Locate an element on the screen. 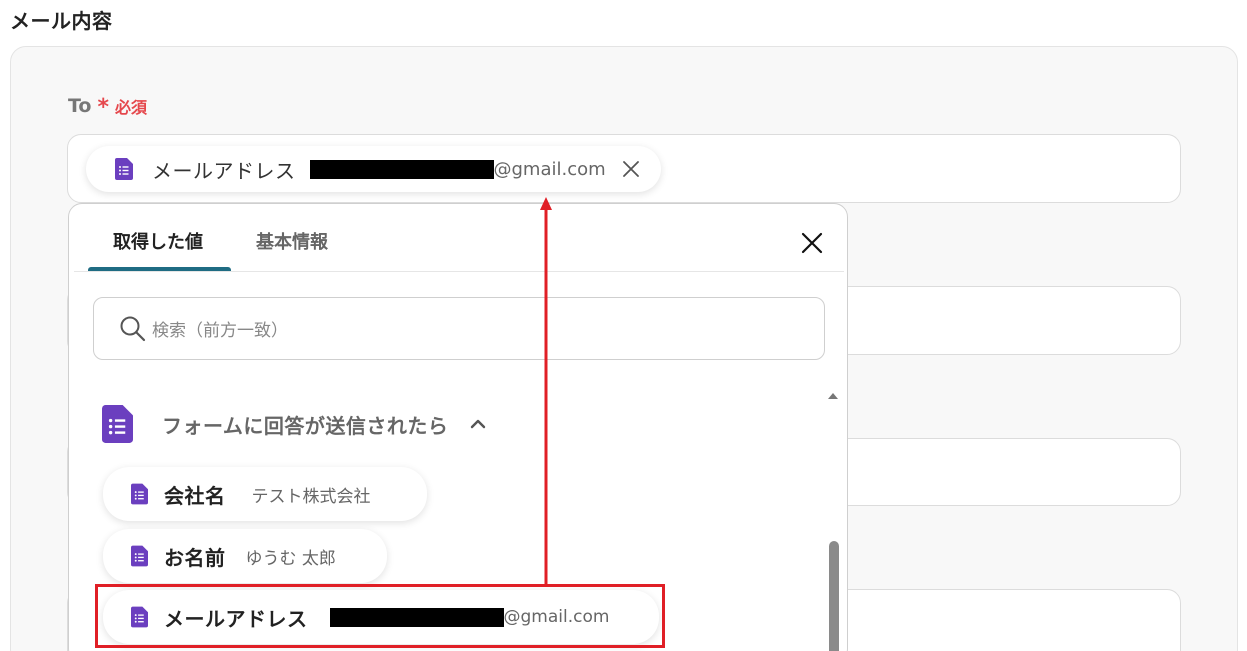 The width and height of the screenshot is (1247, 651). scrollbar-thumb is located at coordinates (834, 596).